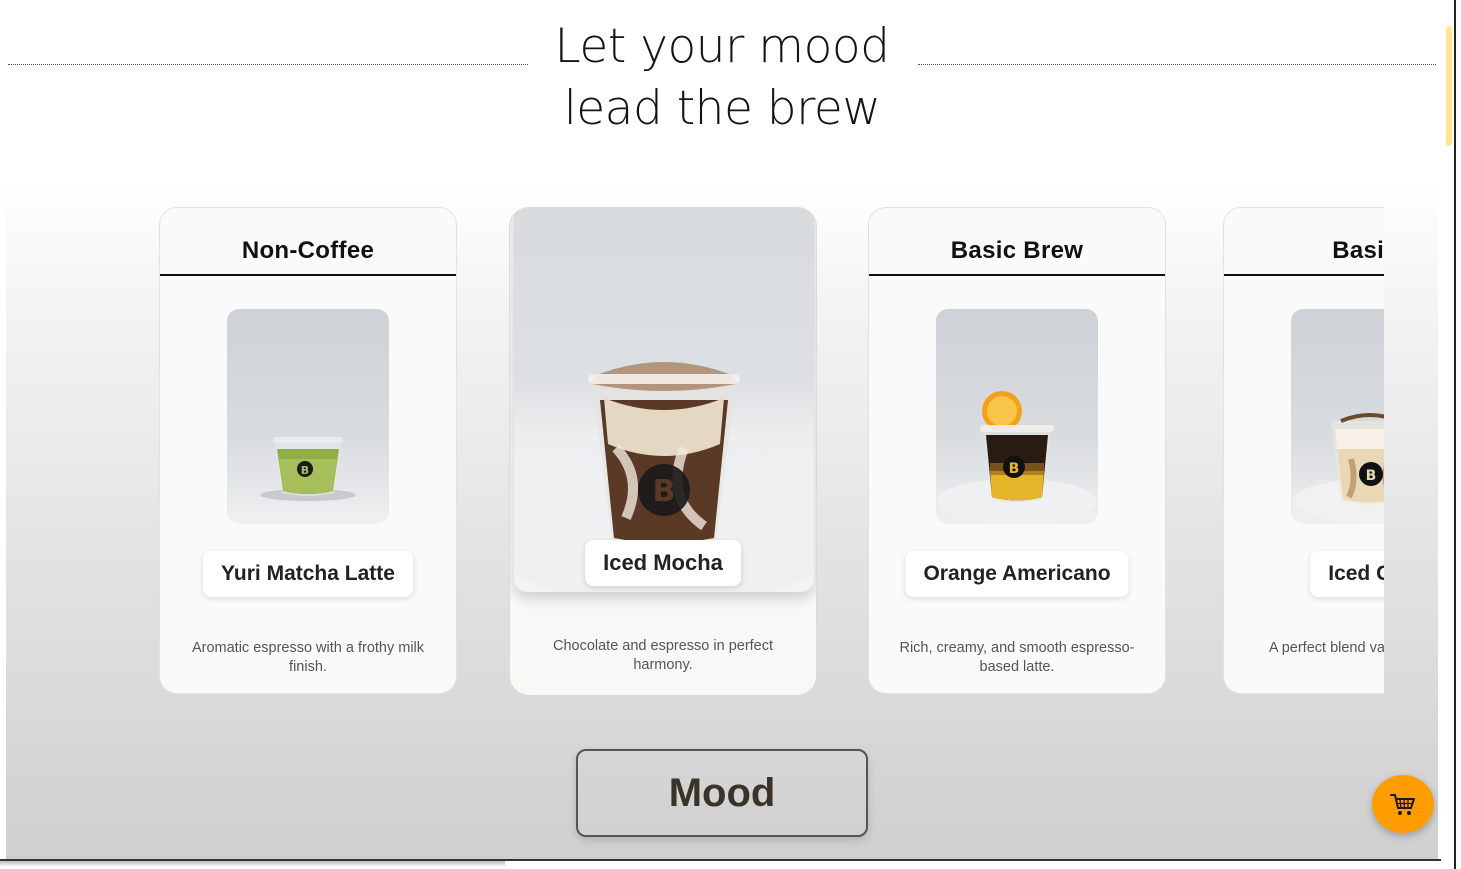 The image size is (1461, 869). What do you see at coordinates (1304, 242) in the screenshot?
I see `card-category: Basic I` at bounding box center [1304, 242].